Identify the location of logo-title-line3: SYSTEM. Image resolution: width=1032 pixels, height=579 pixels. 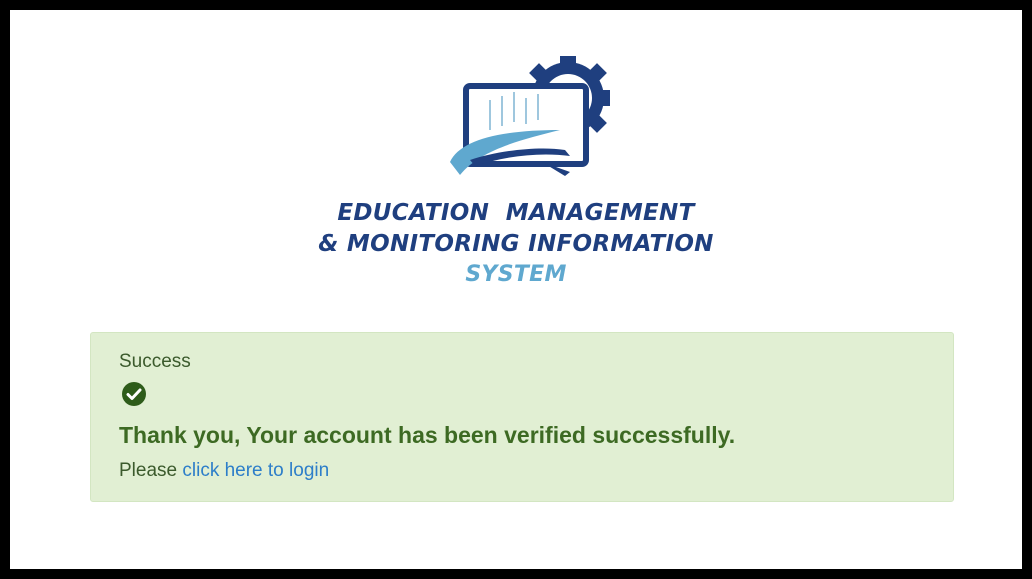
(516, 274).